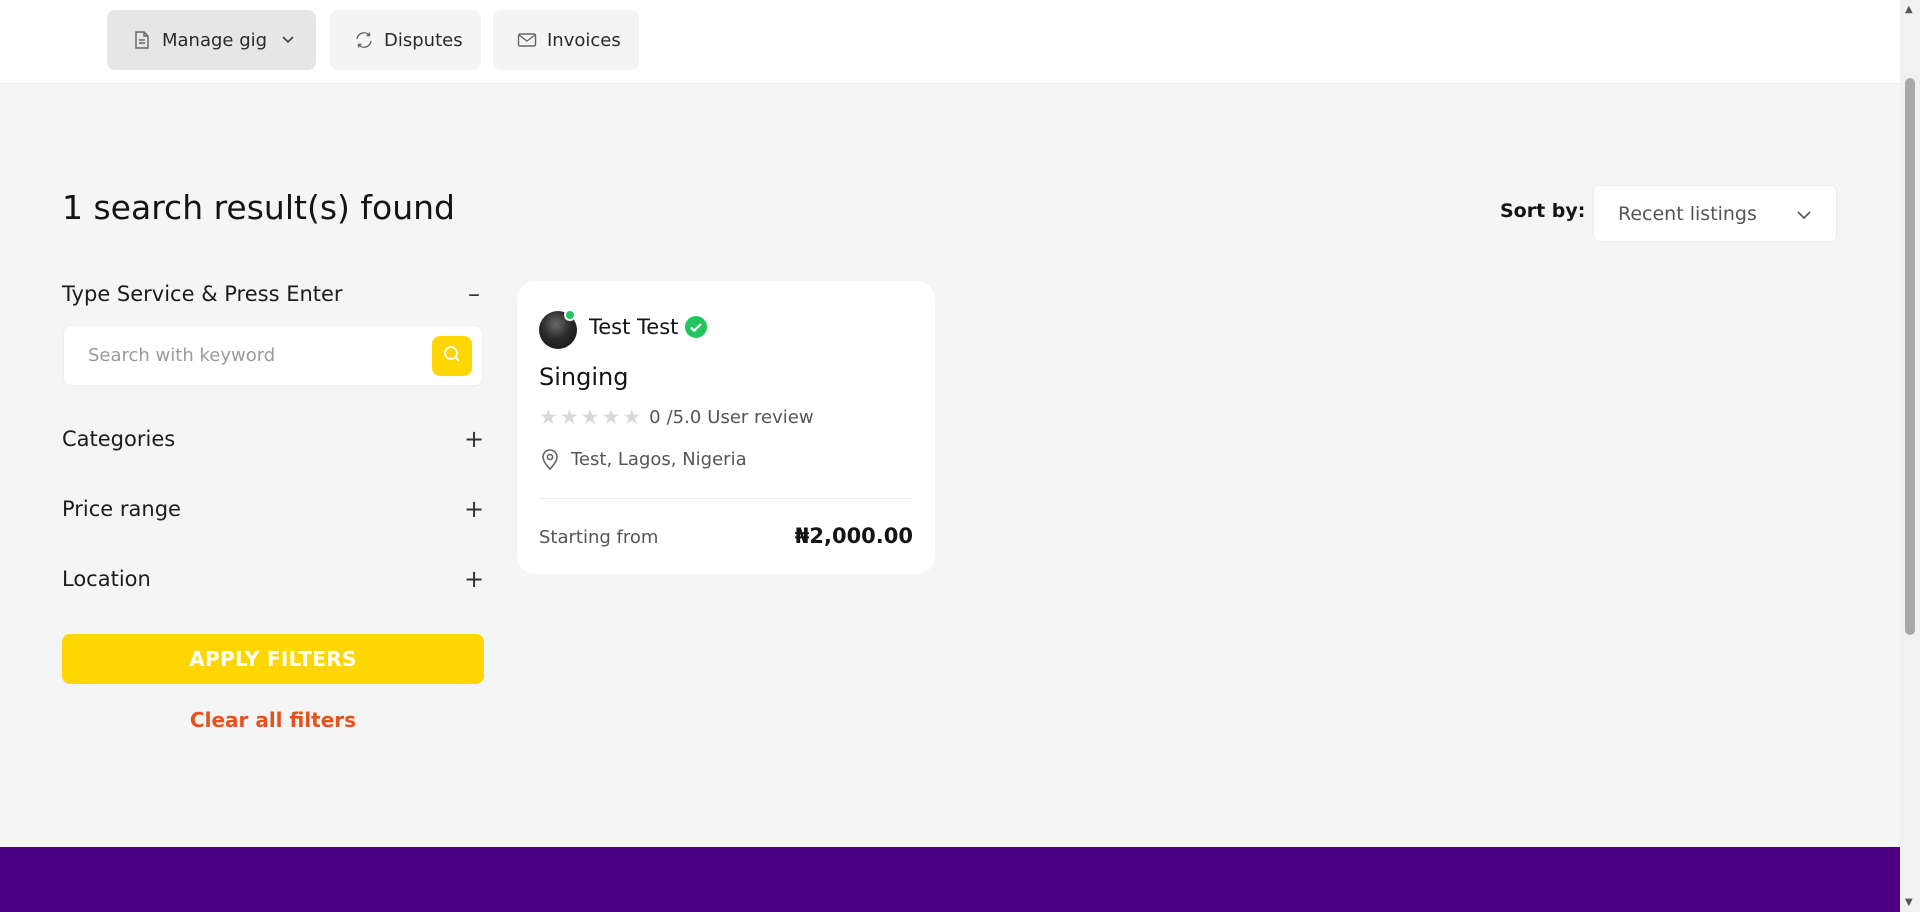  Describe the element at coordinates (202, 294) in the screenshot. I see `facet-search-title: Type Service & Press Enter` at that location.